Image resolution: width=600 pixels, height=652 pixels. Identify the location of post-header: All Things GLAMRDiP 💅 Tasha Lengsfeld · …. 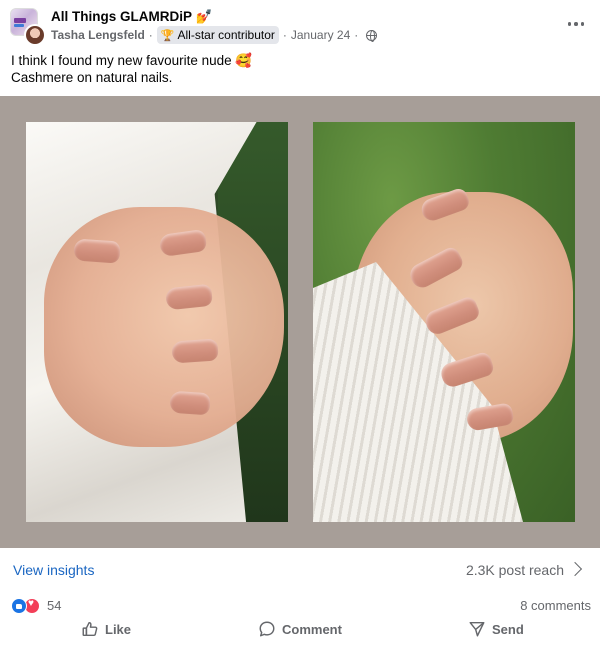
(300, 24).